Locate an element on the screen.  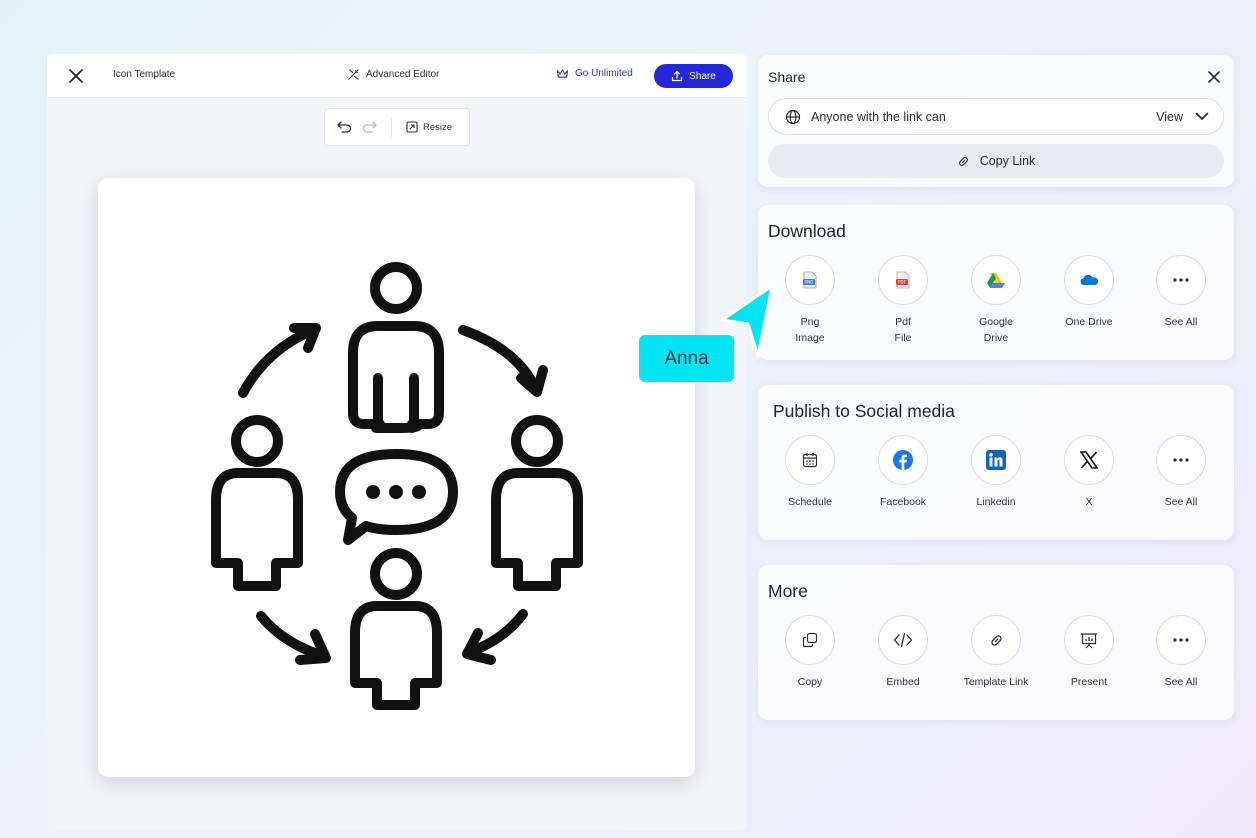
collaborator-name-tag: Anna is located at coordinates (686, 358).